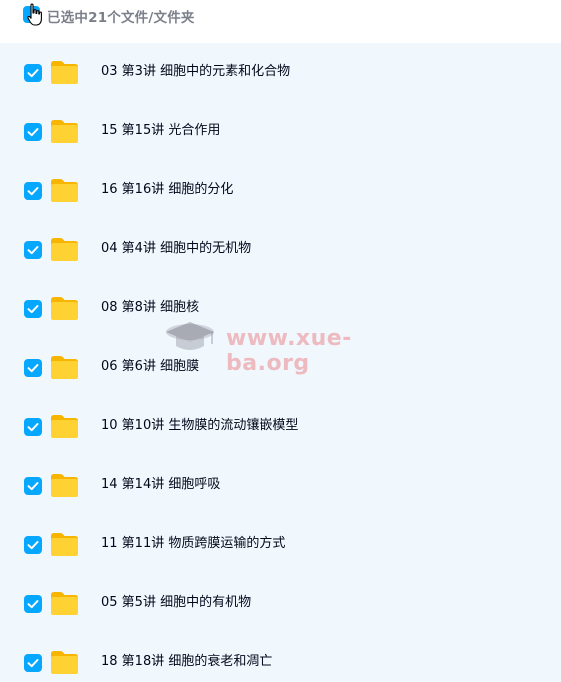 Image resolution: width=561 pixels, height=682 pixels. Describe the element at coordinates (280, 308) in the screenshot. I see `list-item: 08 第8讲 细胞核` at that location.